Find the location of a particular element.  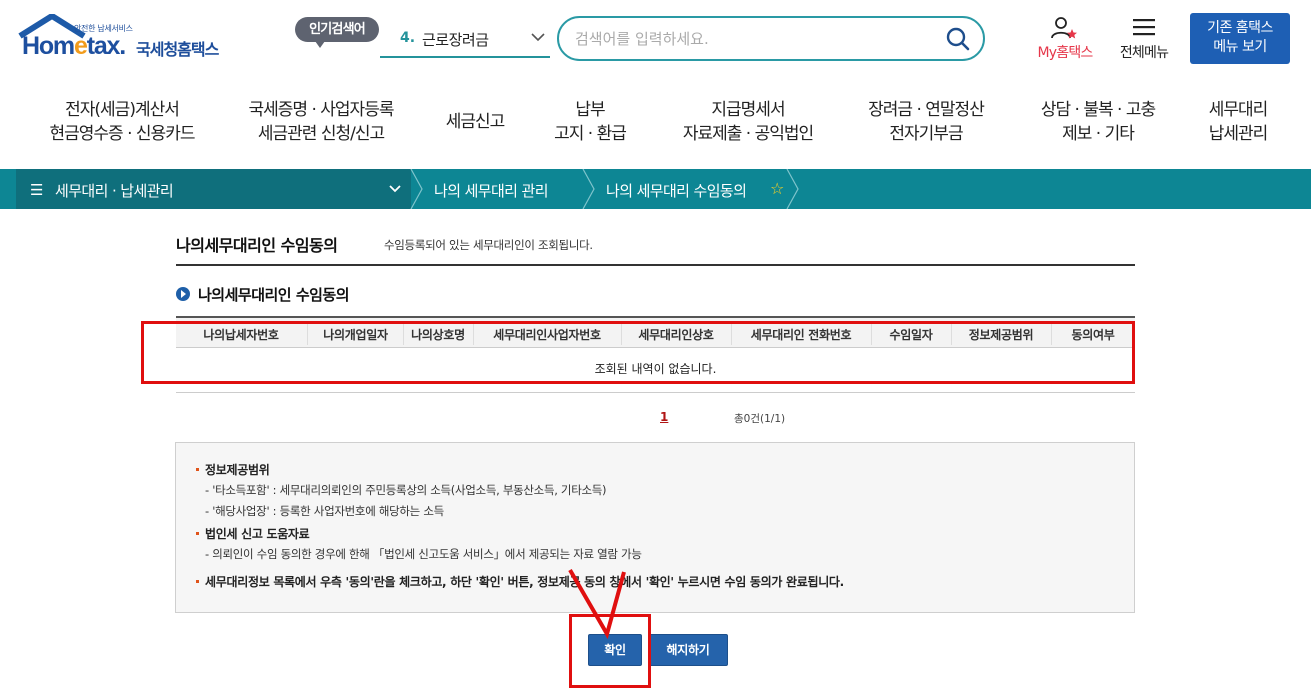

popular-term: 근로장려금 is located at coordinates (455, 40).